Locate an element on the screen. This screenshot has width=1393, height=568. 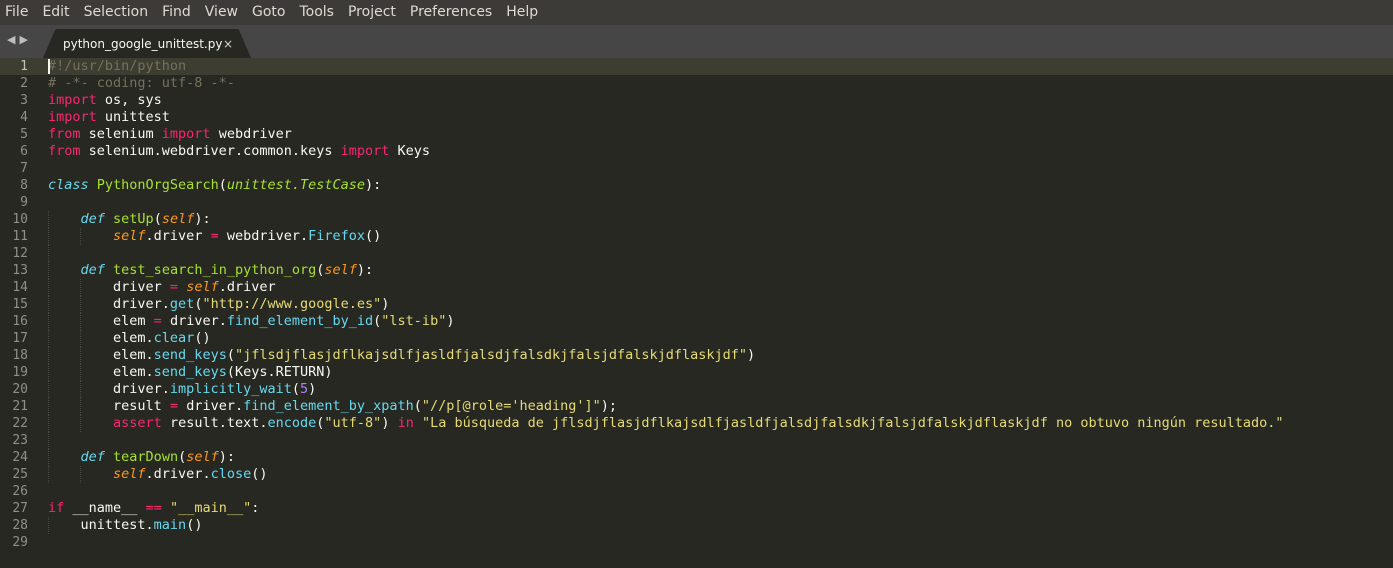
code-token: Keys is located at coordinates (410, 151).